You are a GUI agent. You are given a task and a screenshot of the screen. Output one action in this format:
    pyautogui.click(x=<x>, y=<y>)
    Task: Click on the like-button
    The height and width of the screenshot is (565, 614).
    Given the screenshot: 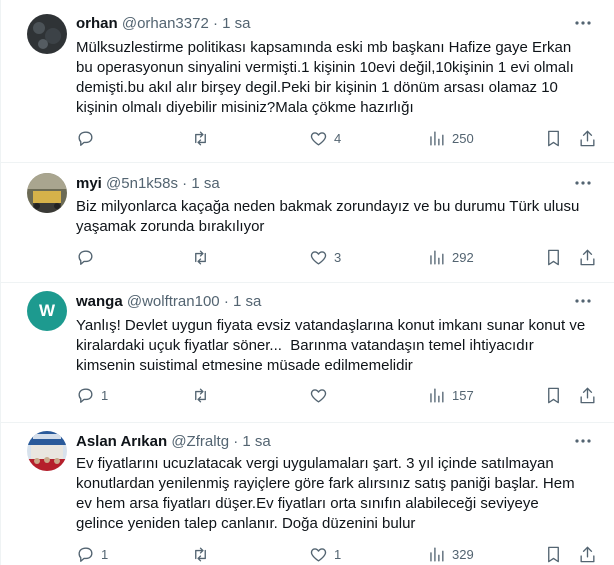 What is the action you would take?
    pyautogui.click(x=321, y=395)
    